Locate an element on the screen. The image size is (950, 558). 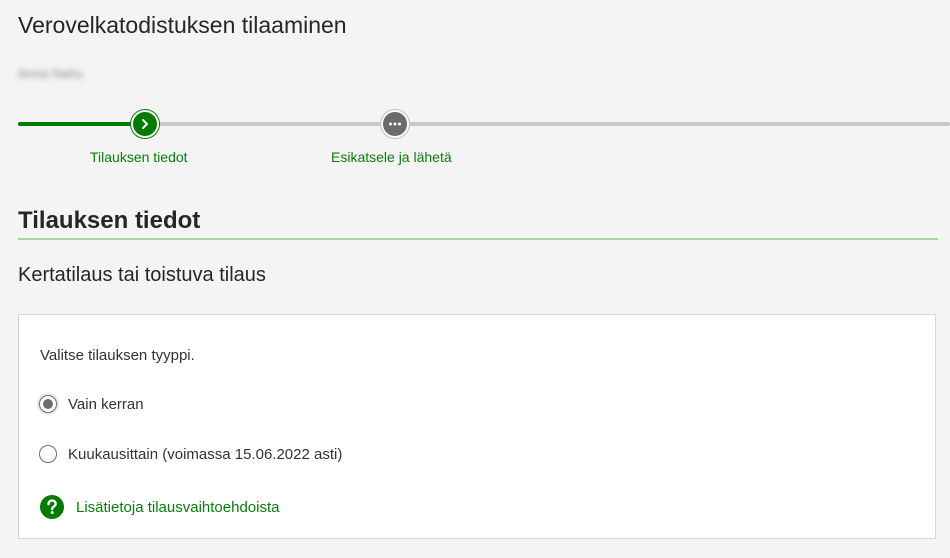
radio-label-monthly: Kuukausittain (voimassa 15.06.2022 asti) is located at coordinates (205, 454).